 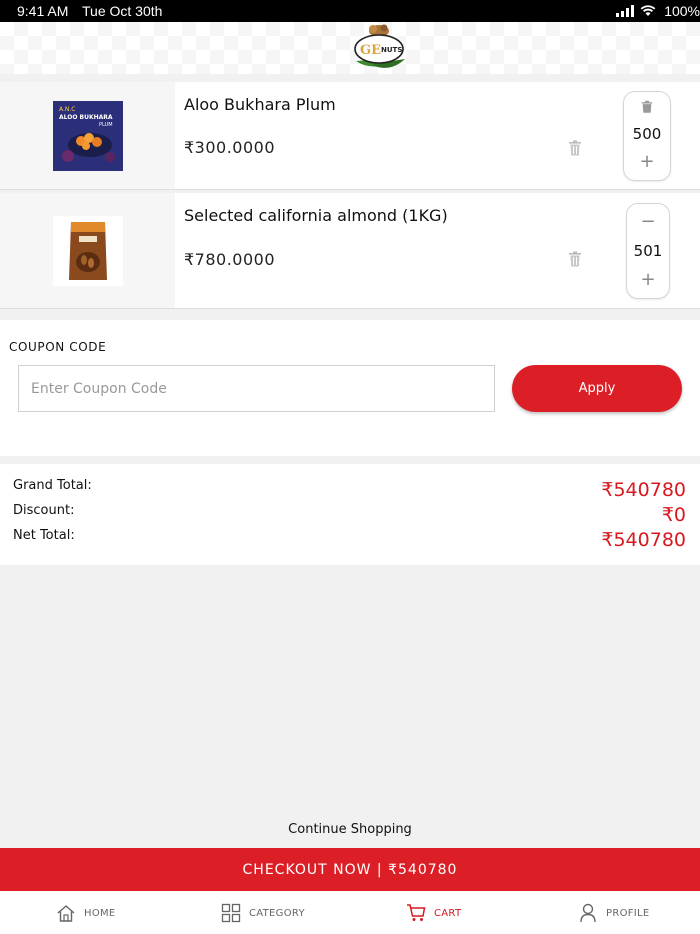 What do you see at coordinates (648, 222) in the screenshot?
I see `decrement-button: −` at bounding box center [648, 222].